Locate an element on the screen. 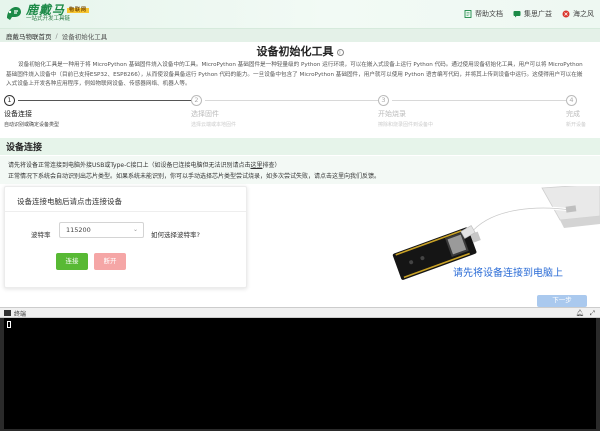 The image size is (600, 431). brand-badge: 物联网 is located at coordinates (78, 9).